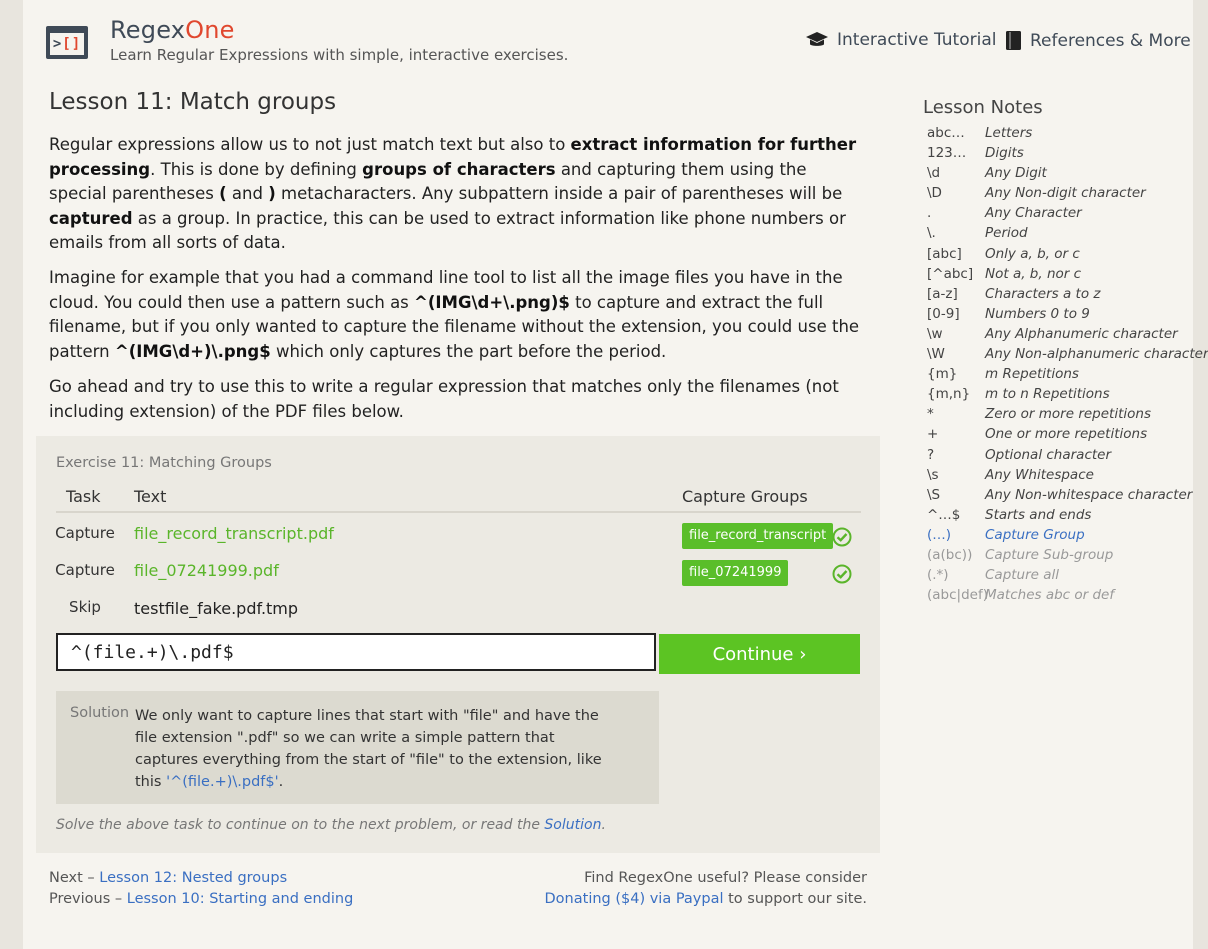  I want to click on note-description: Zero or more repetitions, so click(1068, 414).